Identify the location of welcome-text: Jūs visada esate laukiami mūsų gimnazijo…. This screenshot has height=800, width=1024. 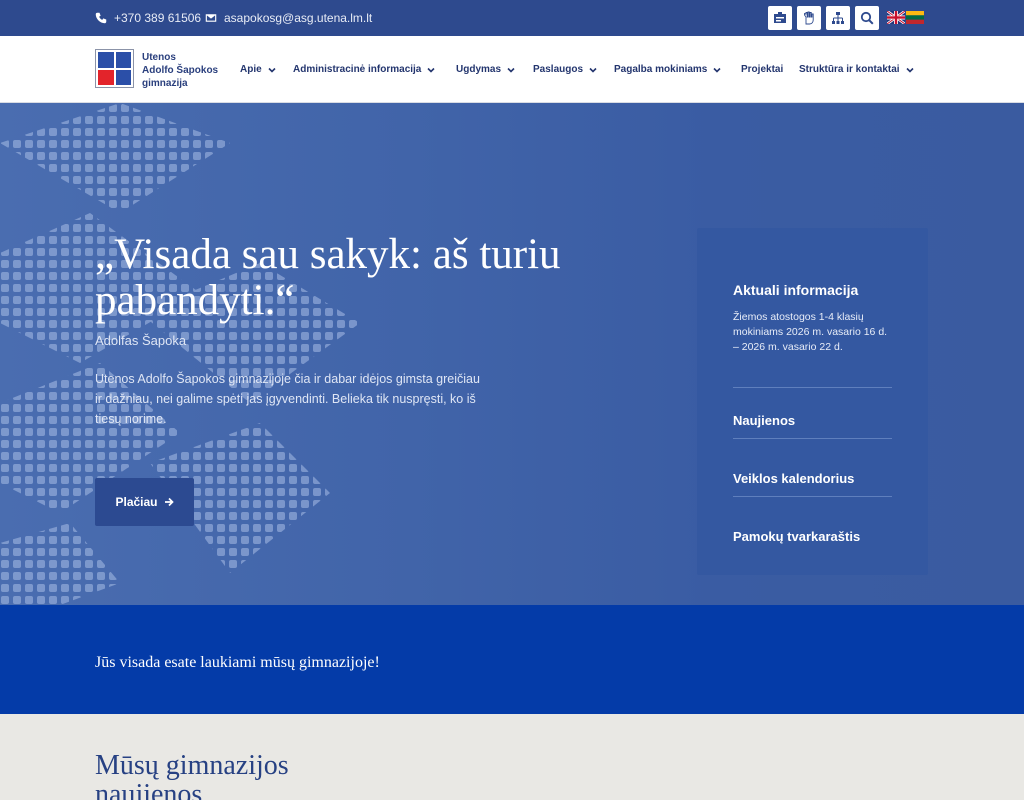
(237, 662).